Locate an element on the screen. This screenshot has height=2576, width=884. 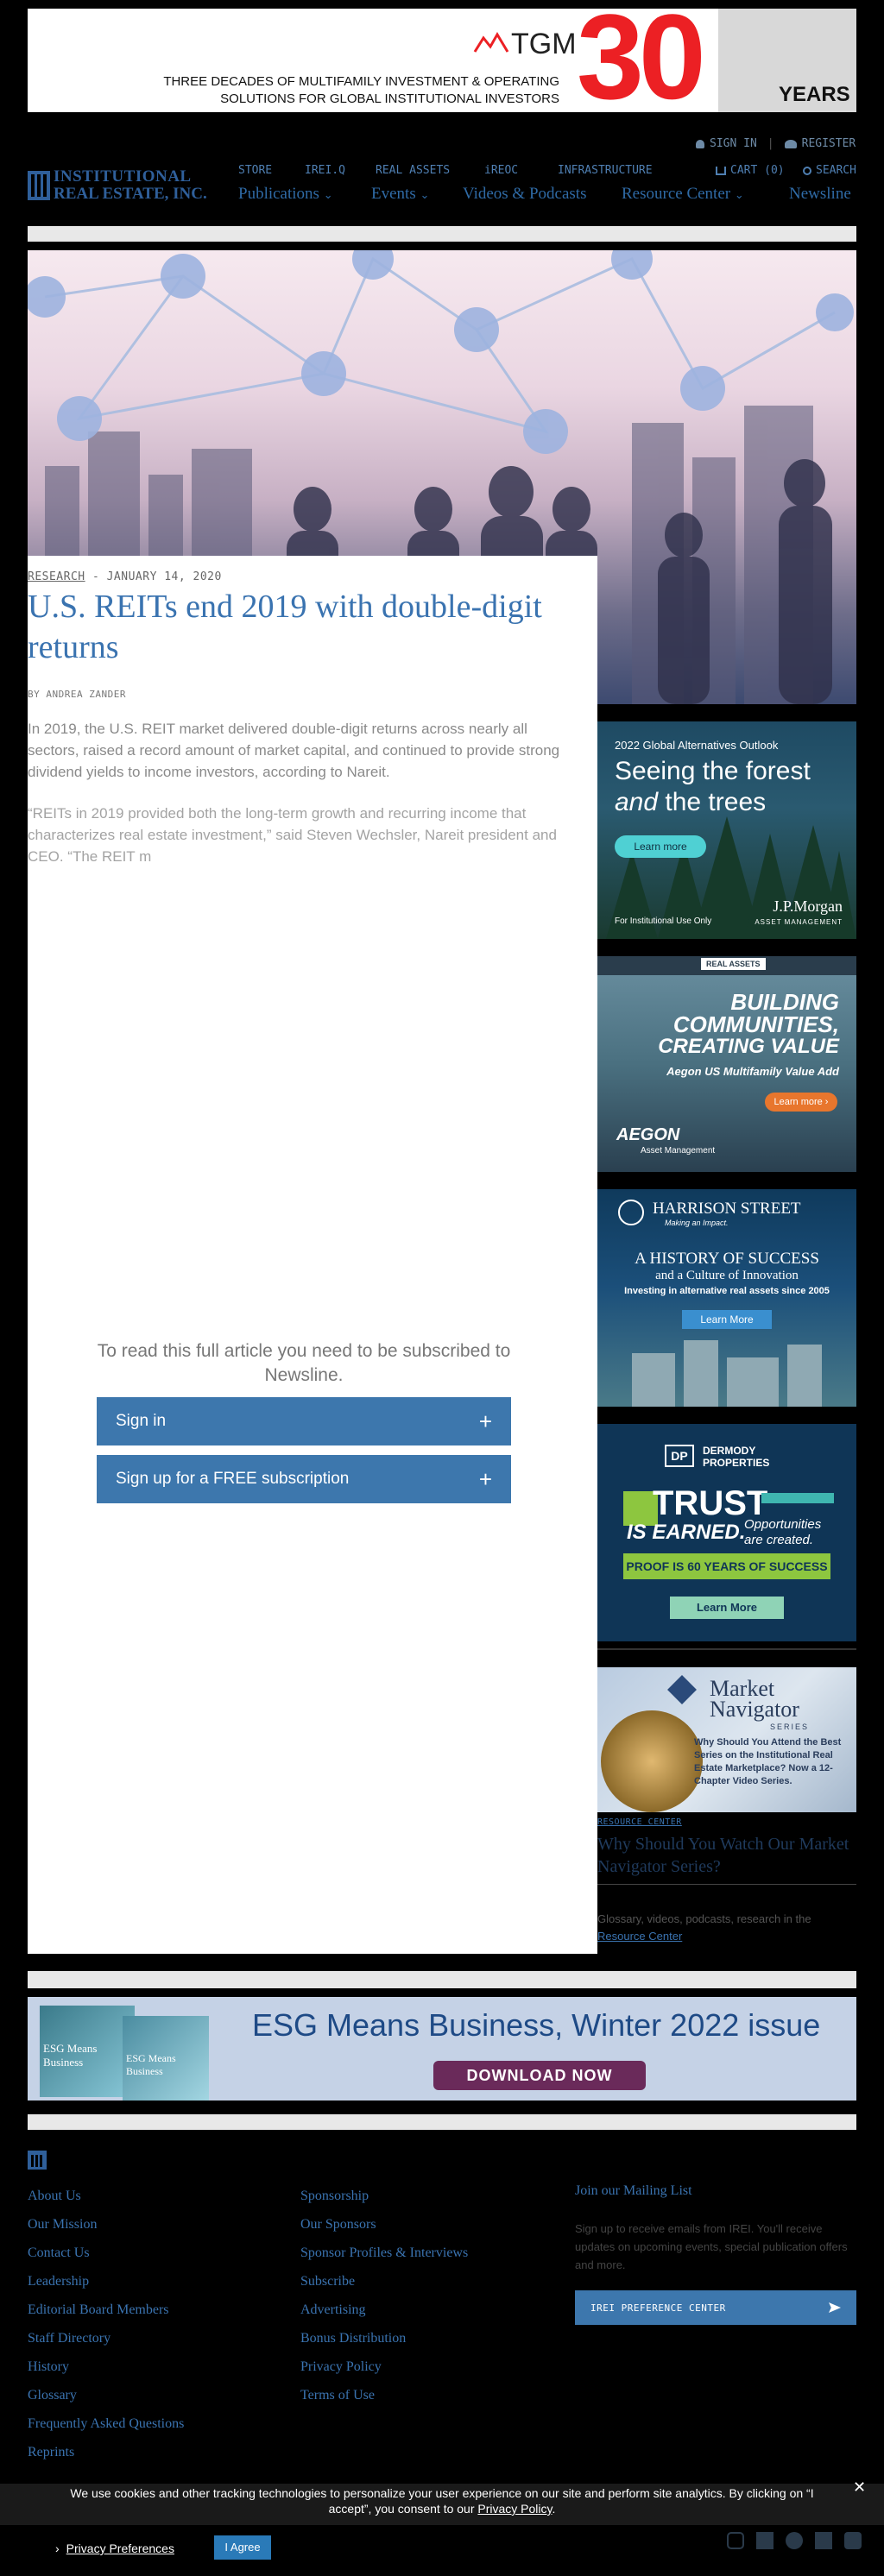
bottom-divider-bar is located at coordinates (442, 2122).